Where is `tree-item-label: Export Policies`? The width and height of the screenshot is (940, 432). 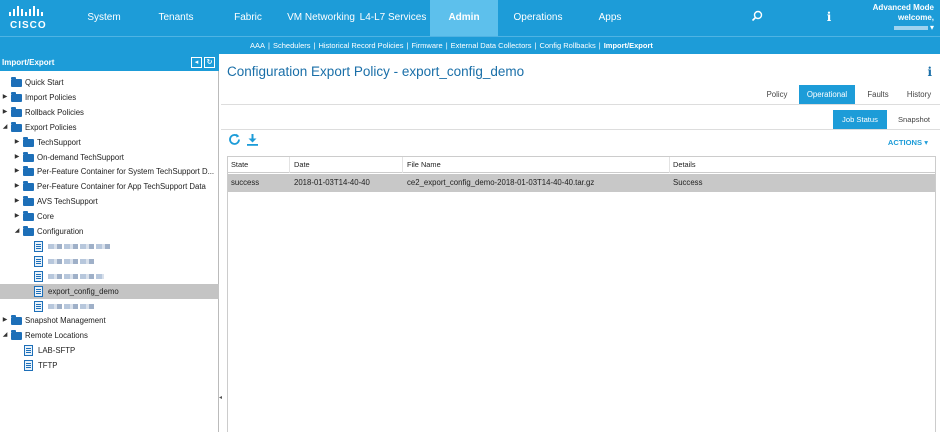
tree-item-label: Export Policies is located at coordinates (51, 127).